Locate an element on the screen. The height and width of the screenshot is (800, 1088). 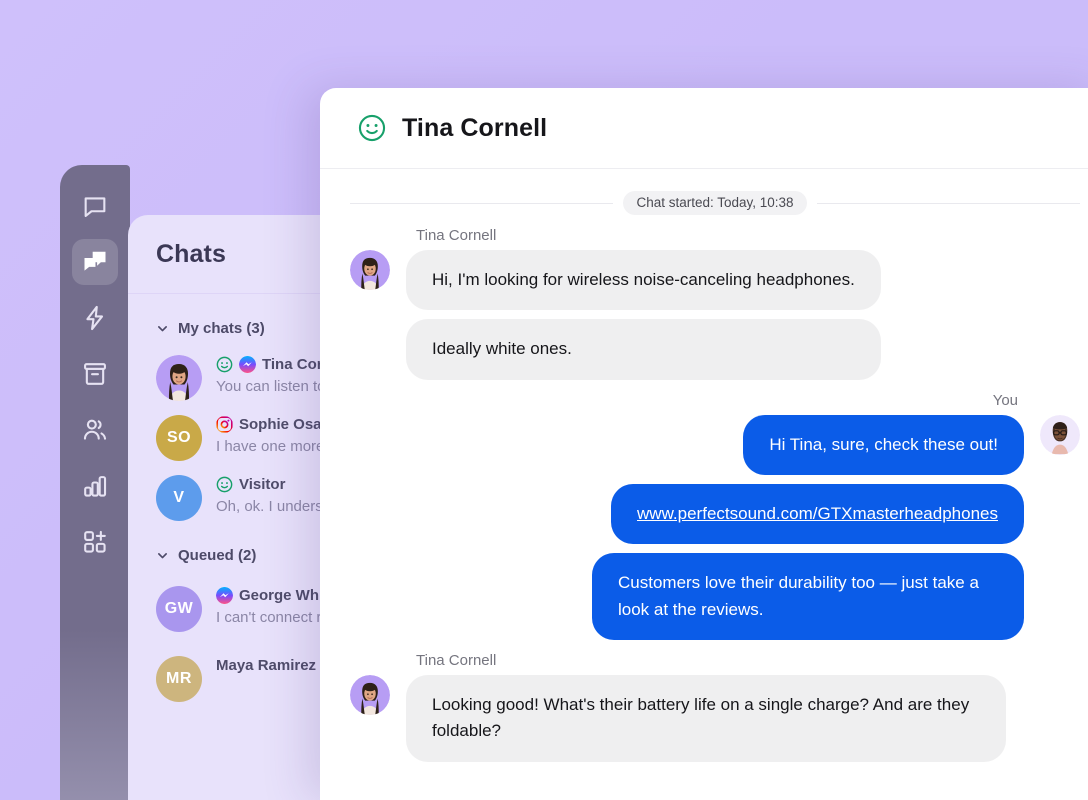
message-sender: You is located at coordinates (1005, 400).